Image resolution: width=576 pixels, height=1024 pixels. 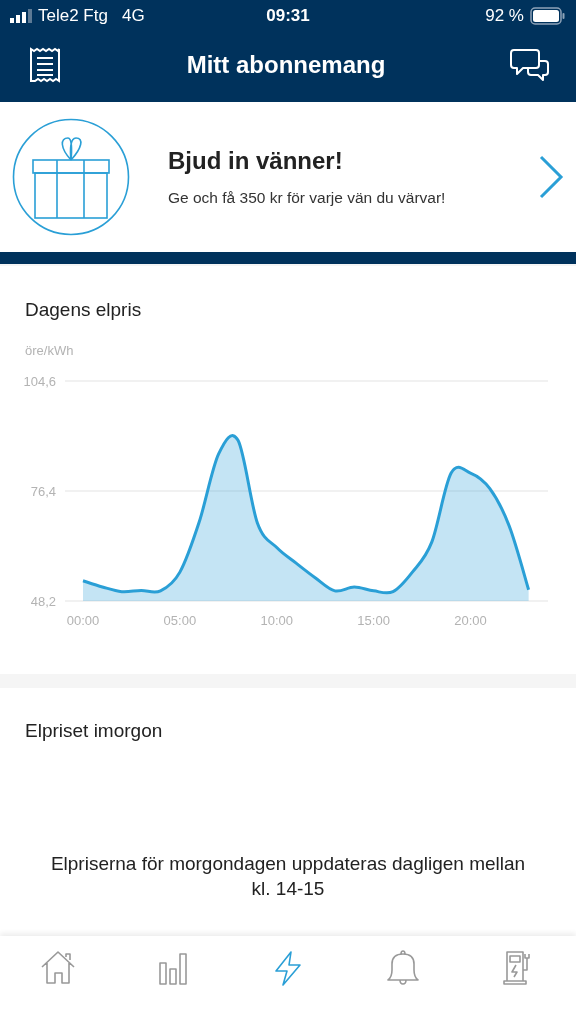 What do you see at coordinates (373, 620) in the screenshot?
I see `axis-tick-label: 15:00` at bounding box center [373, 620].